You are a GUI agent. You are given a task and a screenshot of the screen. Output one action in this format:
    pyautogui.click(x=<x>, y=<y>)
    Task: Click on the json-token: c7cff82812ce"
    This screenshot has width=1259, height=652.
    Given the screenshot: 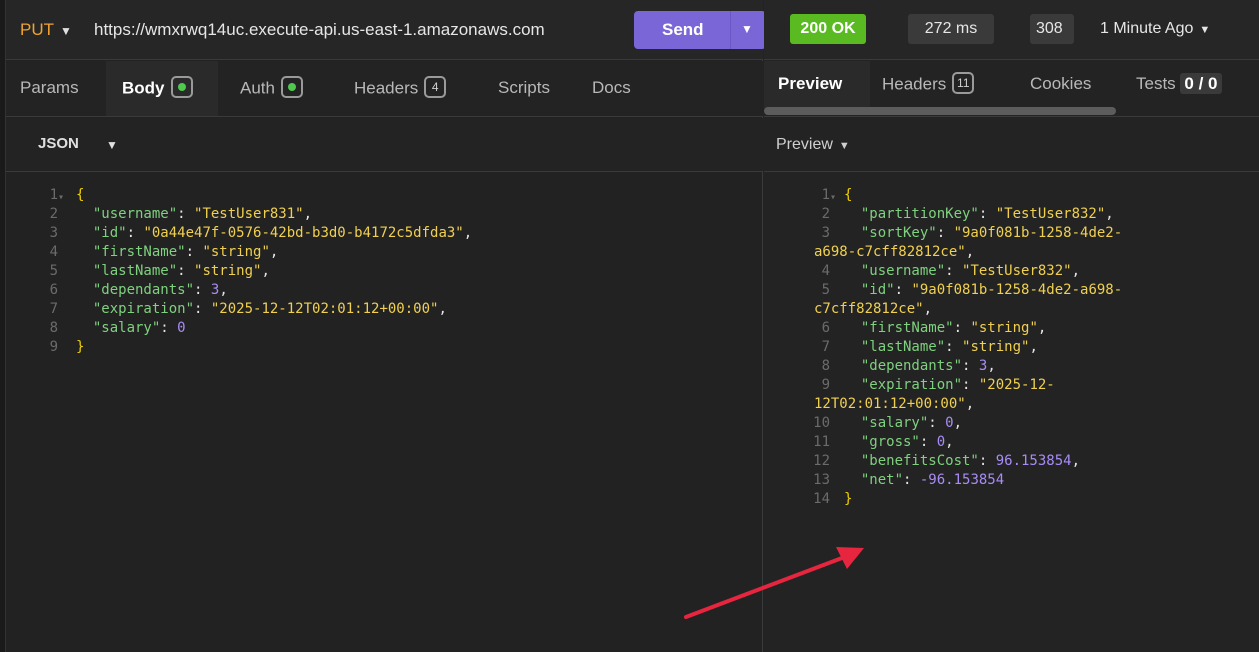 What is the action you would take?
    pyautogui.click(x=869, y=309)
    